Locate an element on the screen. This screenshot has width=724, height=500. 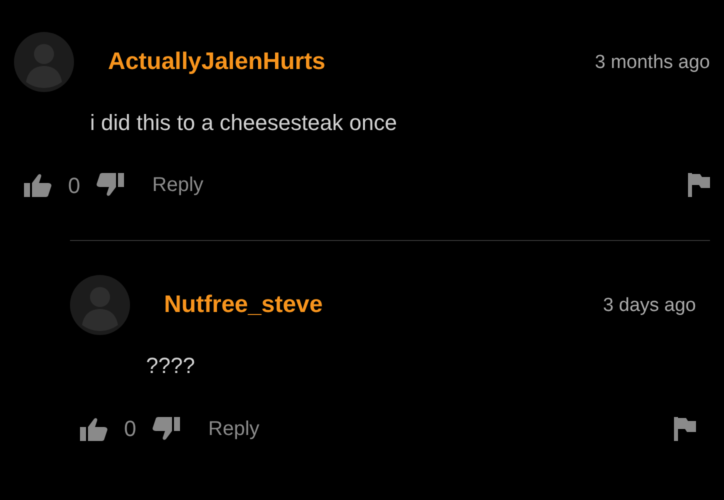
comment-text: i did this to a cheesesteak once is located at coordinates (244, 123).